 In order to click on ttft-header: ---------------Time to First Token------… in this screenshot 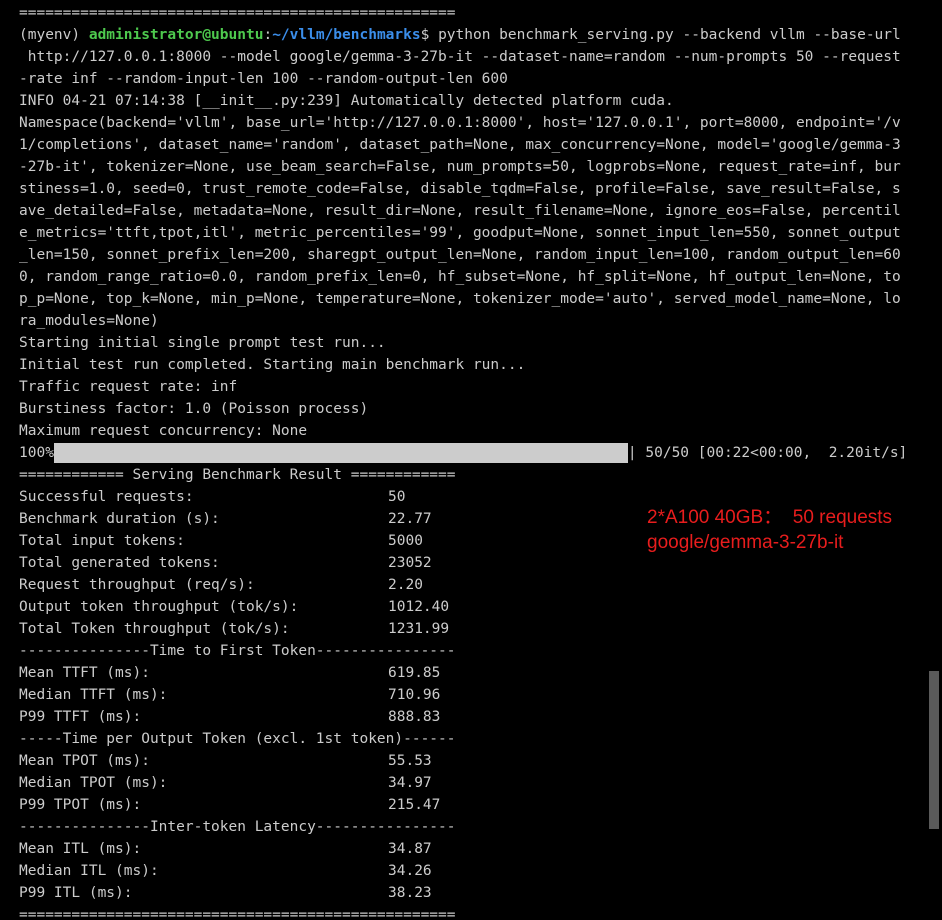, I will do `click(237, 651)`.